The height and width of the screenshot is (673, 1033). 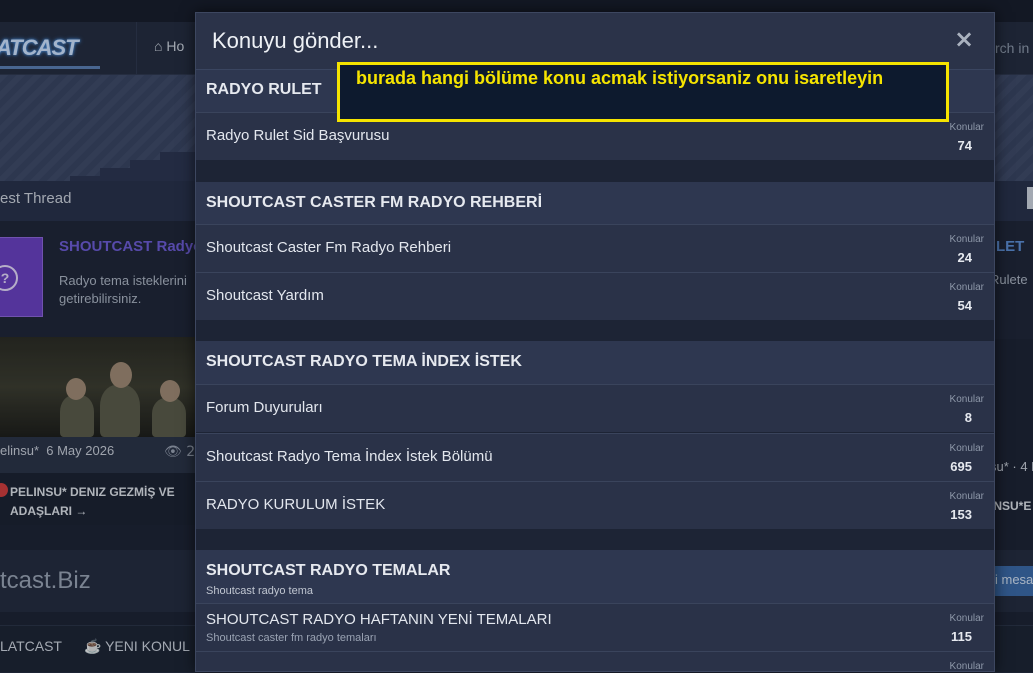 I want to click on node-title: Shoutcast Caster Fm Radyo Rehberi, so click(x=329, y=247).